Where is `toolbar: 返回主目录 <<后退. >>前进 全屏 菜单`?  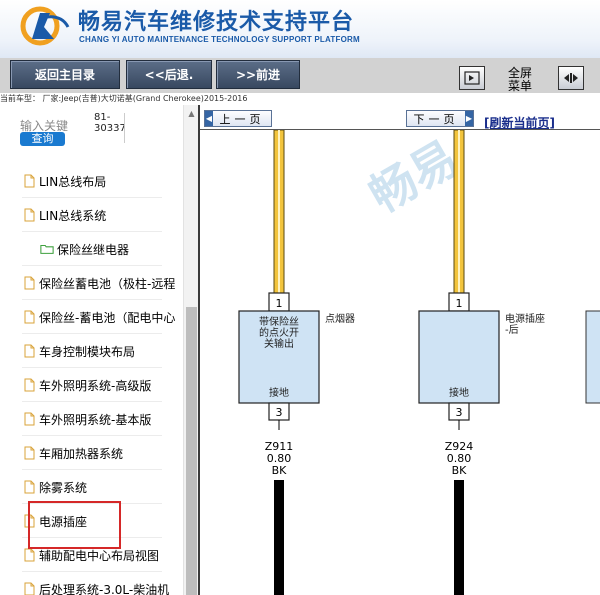 toolbar: 返回主目录 <<后退. >>前进 全屏 菜单 is located at coordinates (300, 76).